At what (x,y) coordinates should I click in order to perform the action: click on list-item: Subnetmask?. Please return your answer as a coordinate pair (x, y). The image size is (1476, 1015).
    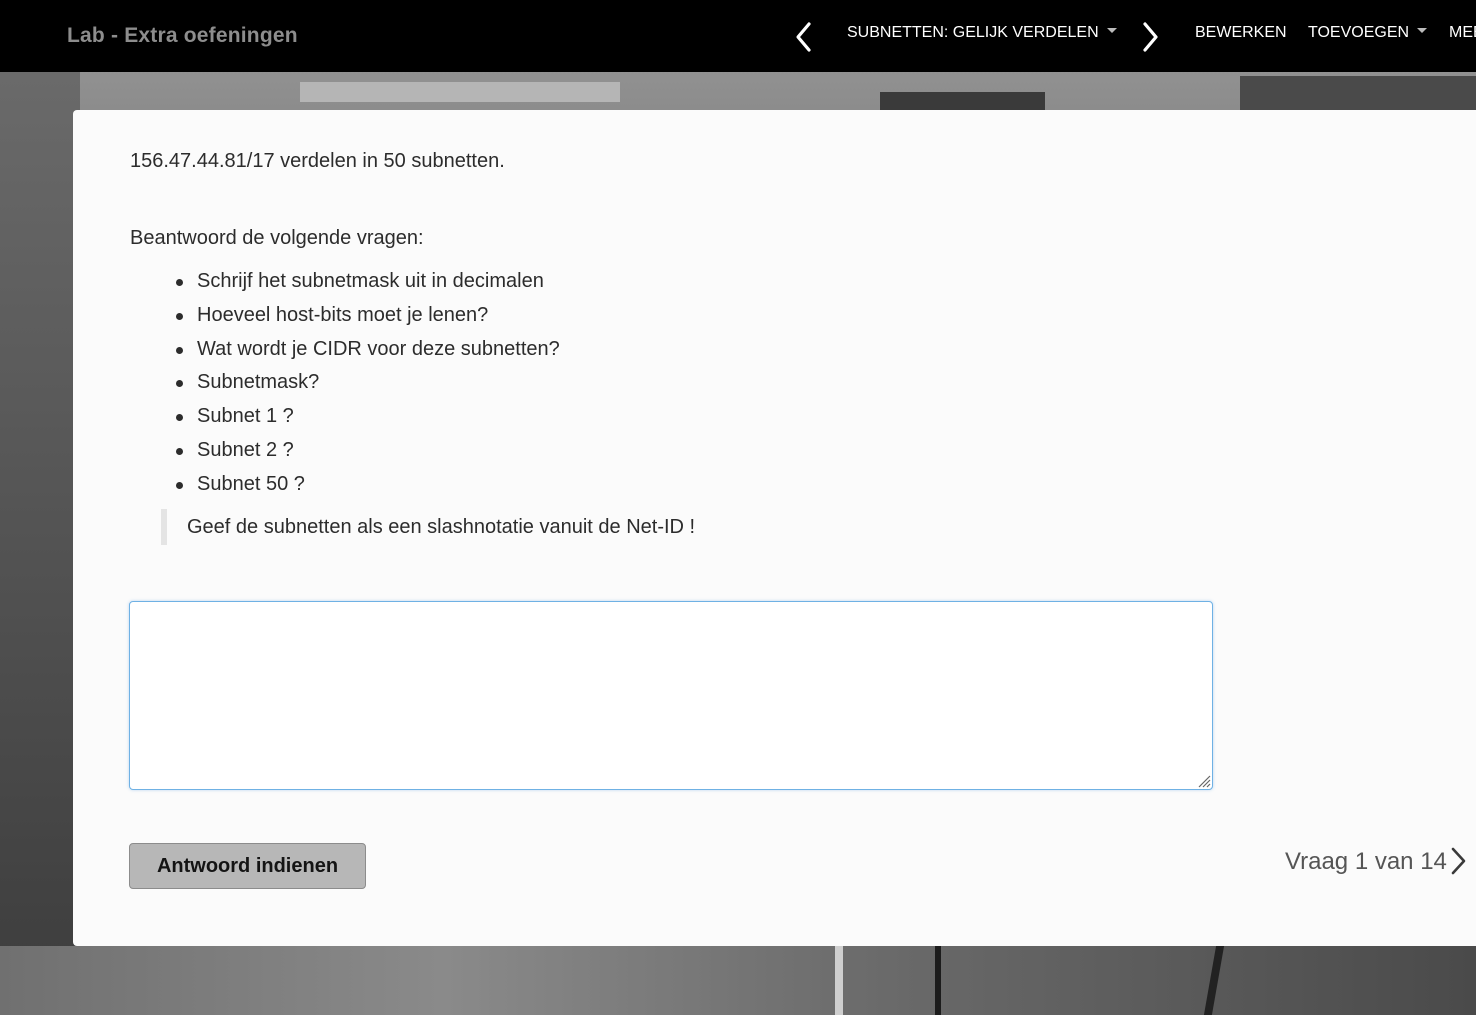
    Looking at the image, I should click on (368, 383).